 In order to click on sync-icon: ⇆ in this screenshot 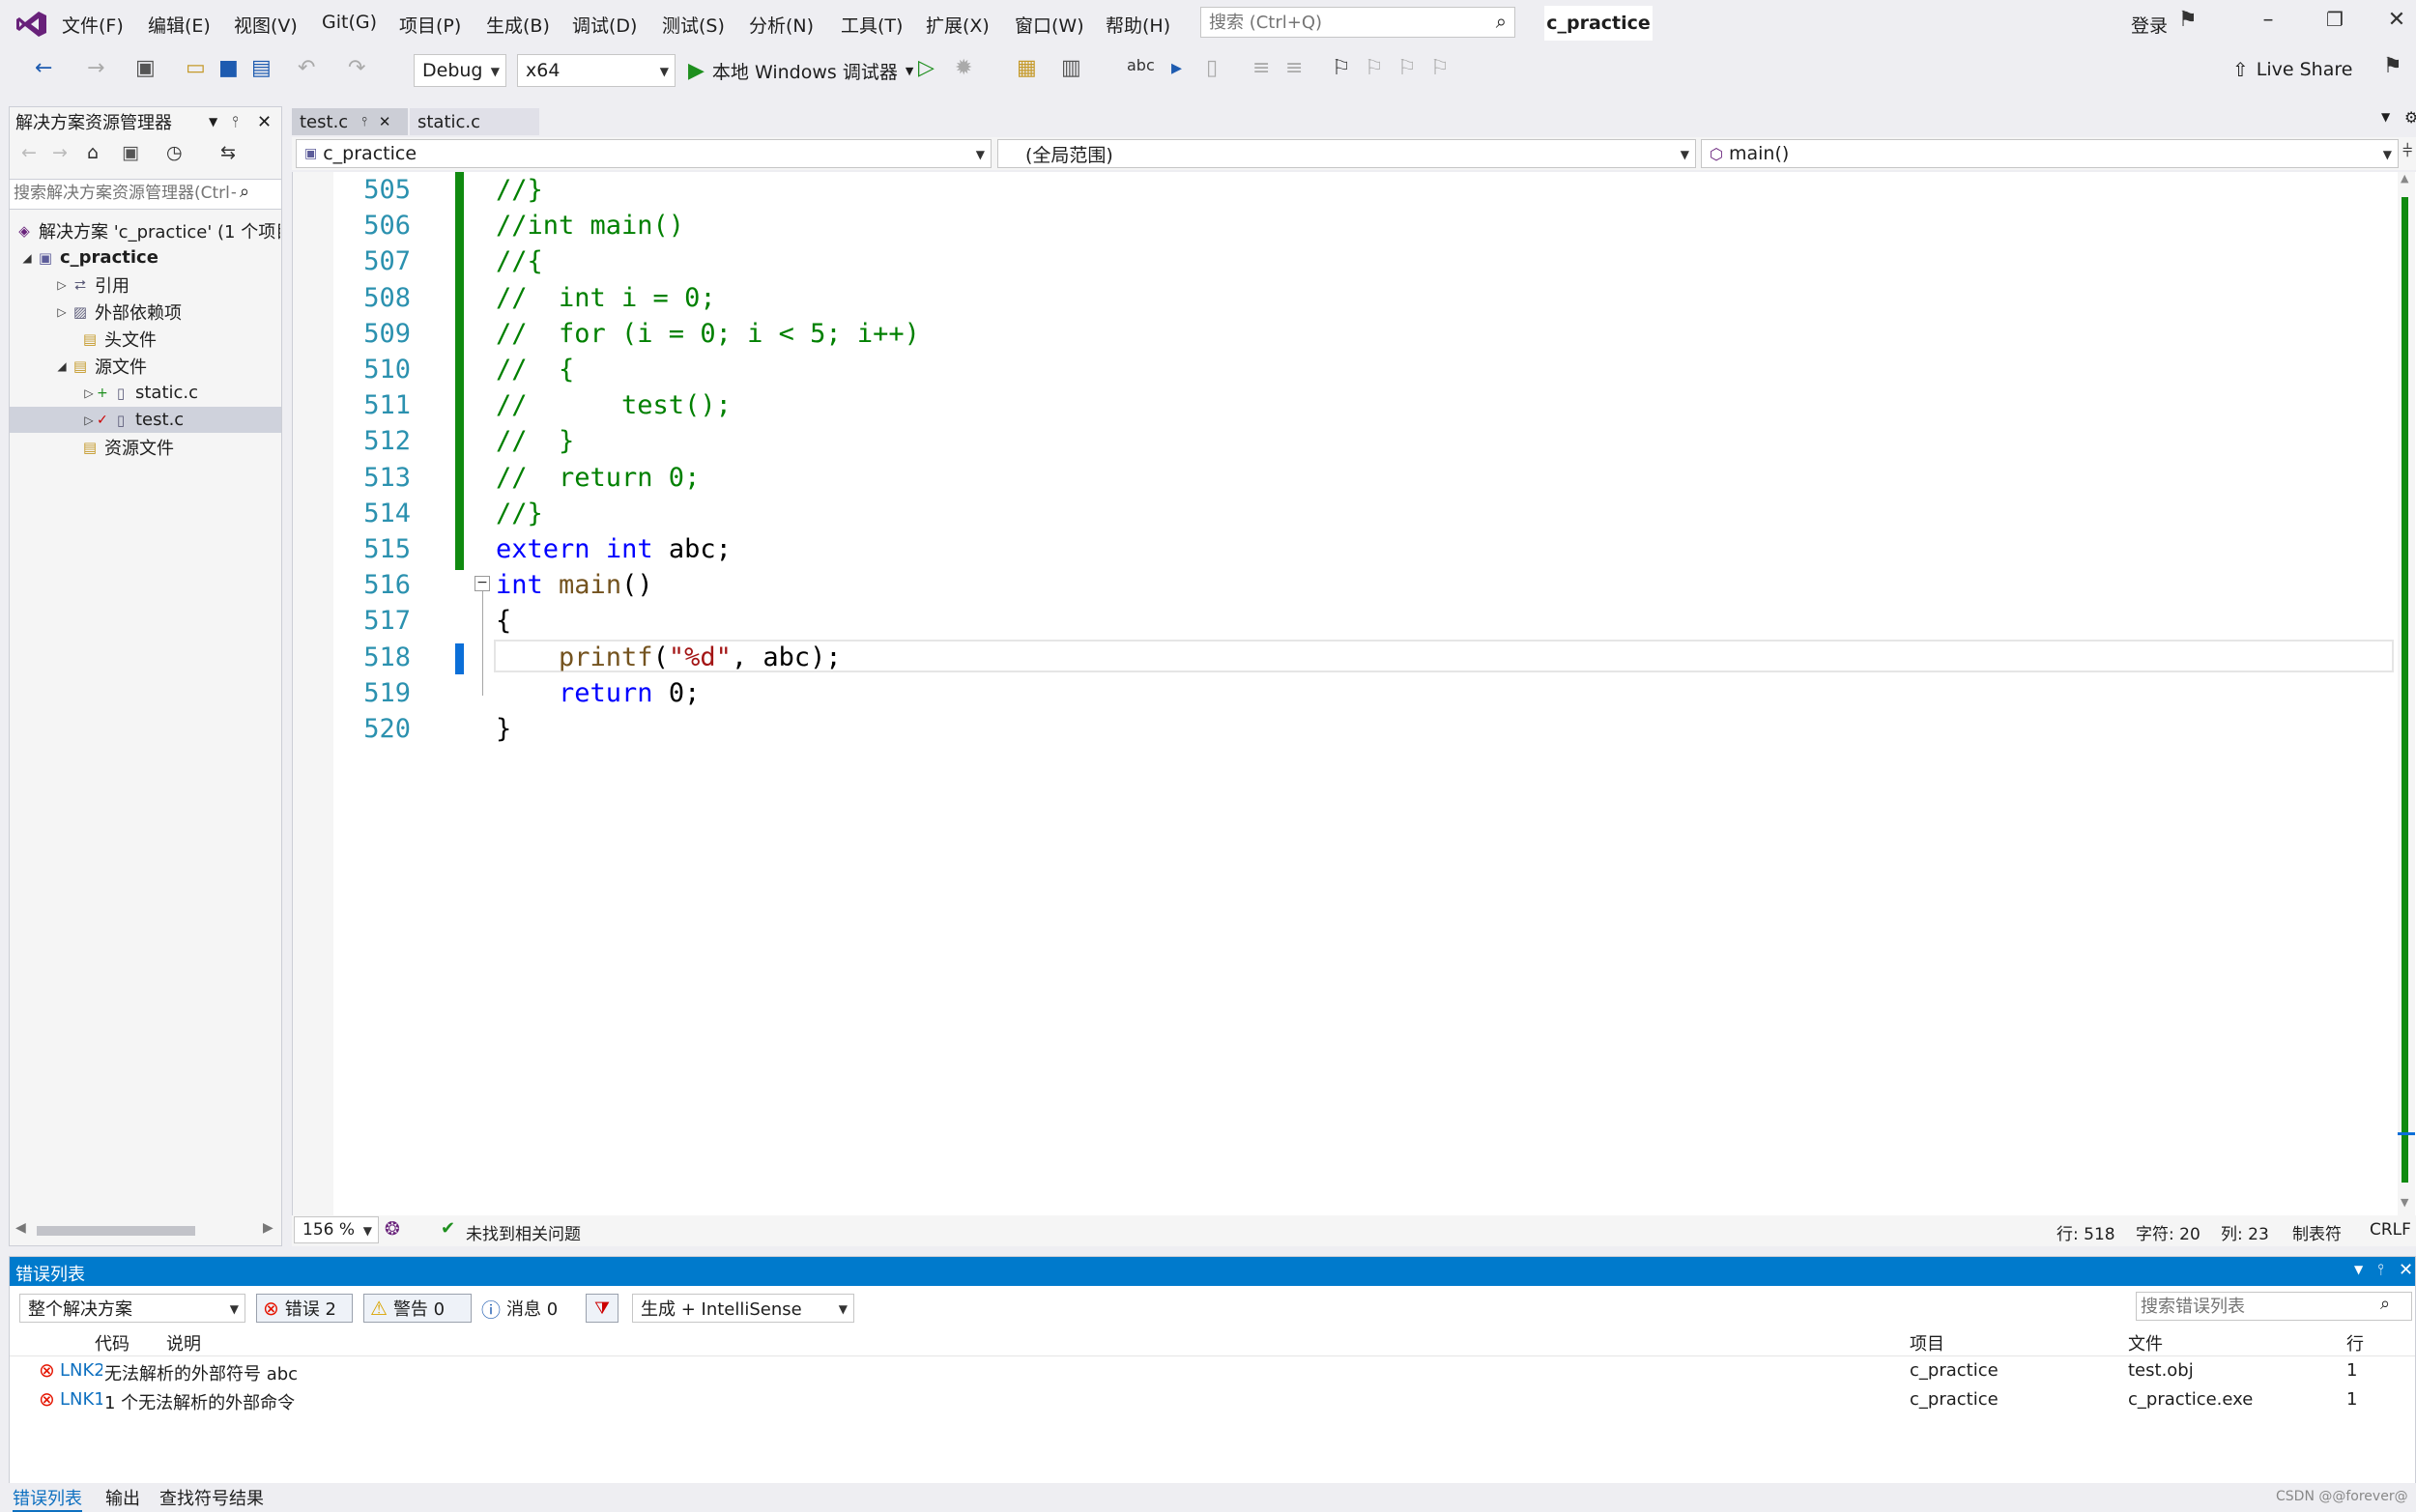, I will do `click(228, 152)`.